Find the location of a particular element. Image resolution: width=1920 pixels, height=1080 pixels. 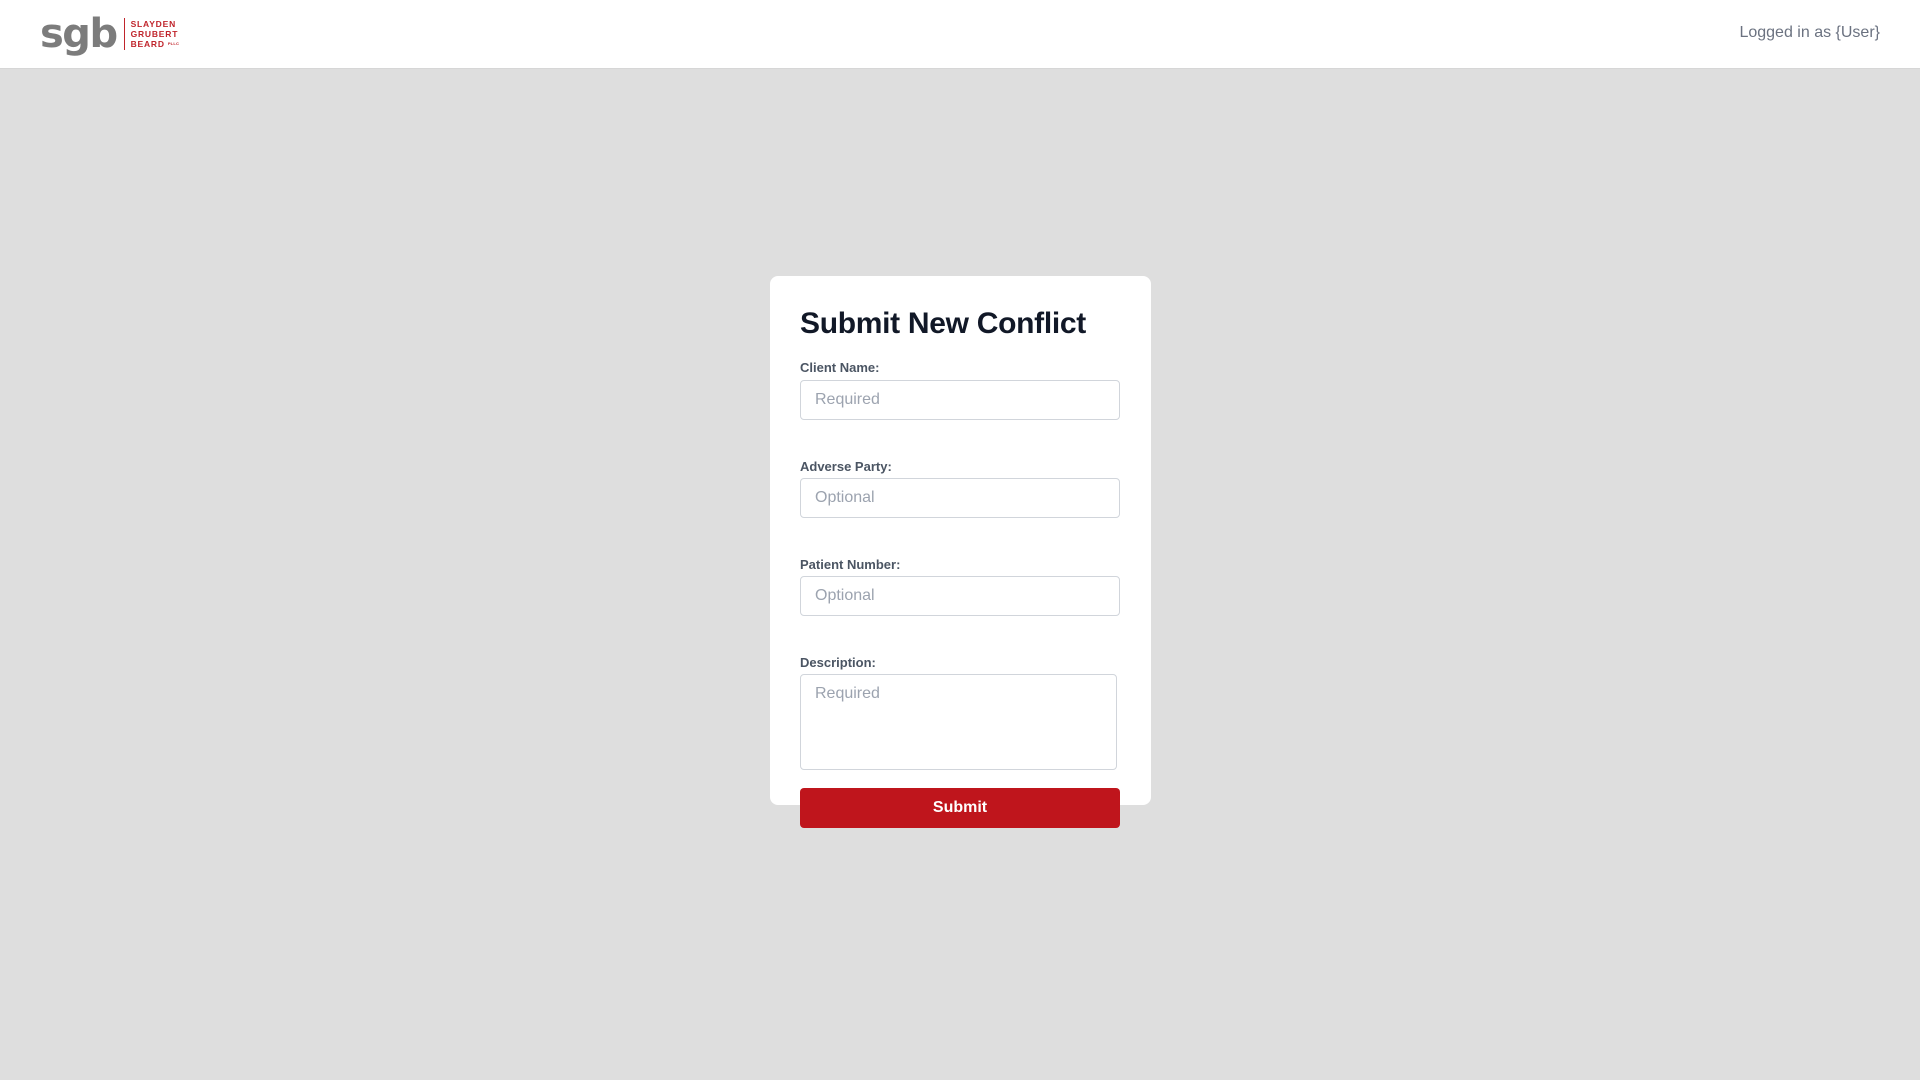

description-label: Description: is located at coordinates (838, 662).